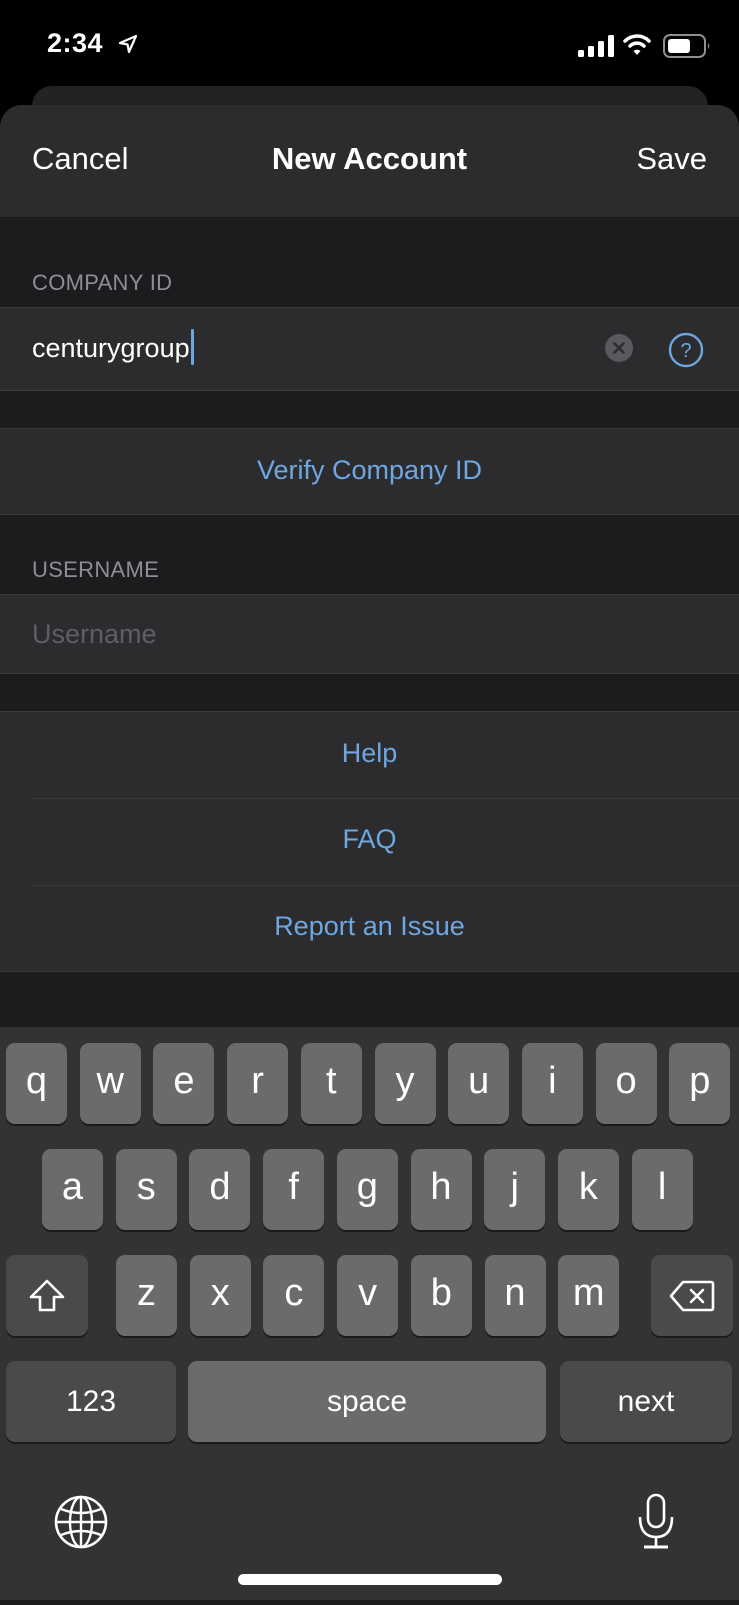 This screenshot has width=739, height=1605. I want to click on company-id-value: centurygroup, so click(111, 348).